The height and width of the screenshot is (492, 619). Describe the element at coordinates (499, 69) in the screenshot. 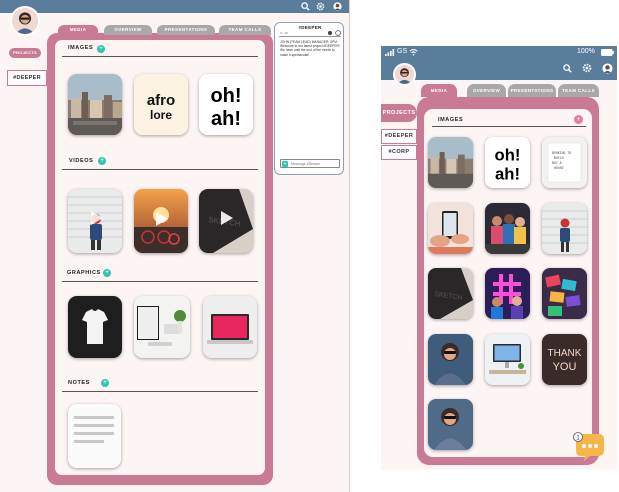

I see `nav-bar` at that location.